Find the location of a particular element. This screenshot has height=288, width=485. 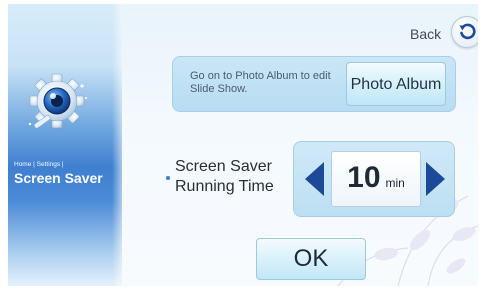

back-arrow-icon is located at coordinates (467, 31).